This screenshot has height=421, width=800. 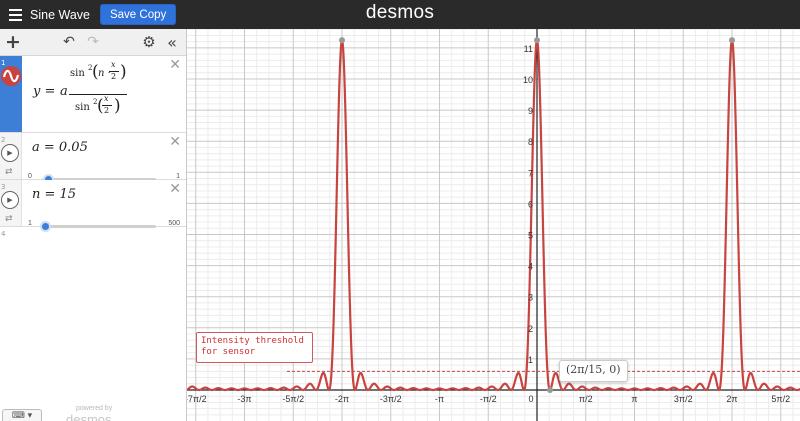 What do you see at coordinates (488, 399) in the screenshot?
I see `x-tick-label: -π/2` at bounding box center [488, 399].